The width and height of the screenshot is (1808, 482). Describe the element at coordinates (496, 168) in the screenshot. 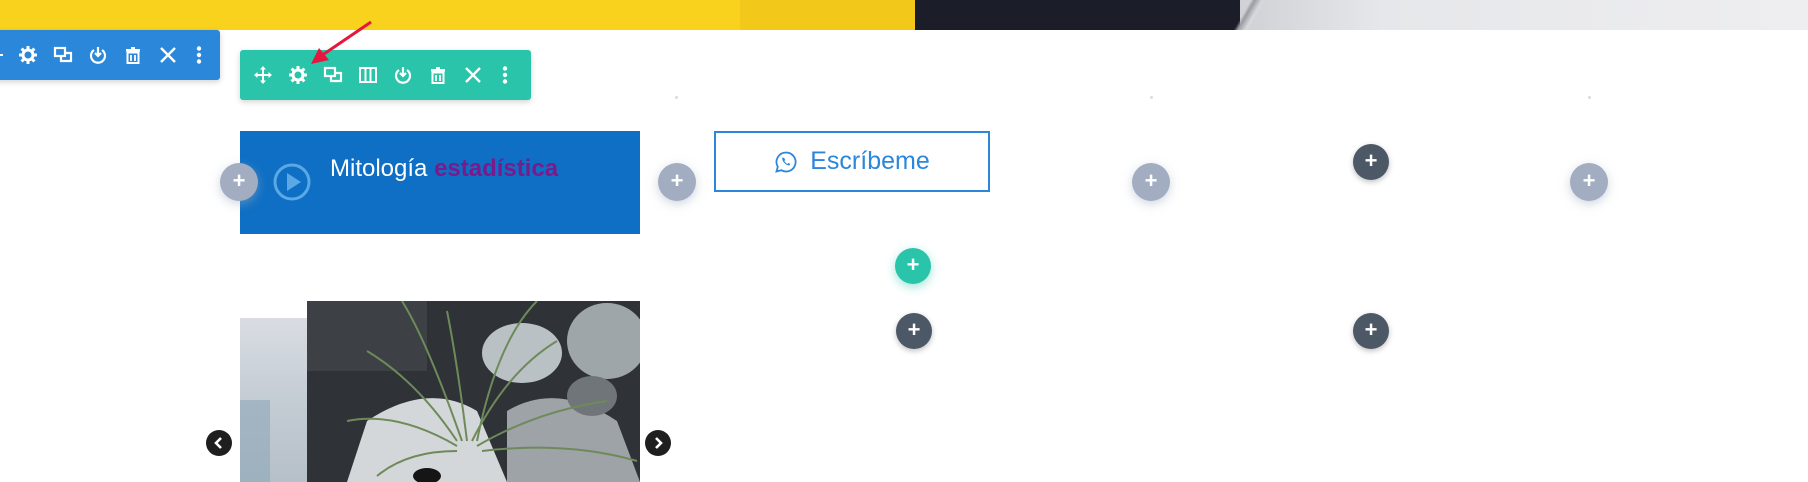

I see `title-accent: estadística` at that location.